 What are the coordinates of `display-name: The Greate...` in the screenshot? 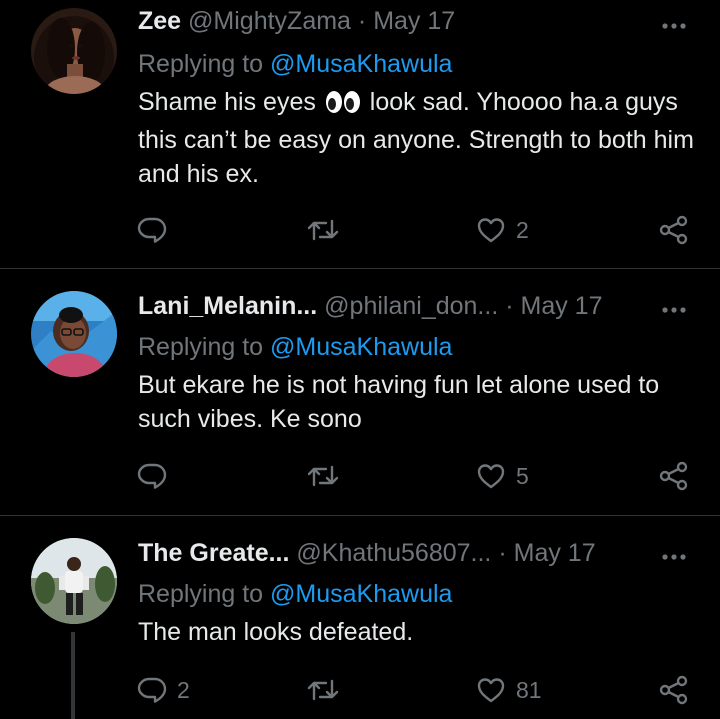 It's located at (213, 553).